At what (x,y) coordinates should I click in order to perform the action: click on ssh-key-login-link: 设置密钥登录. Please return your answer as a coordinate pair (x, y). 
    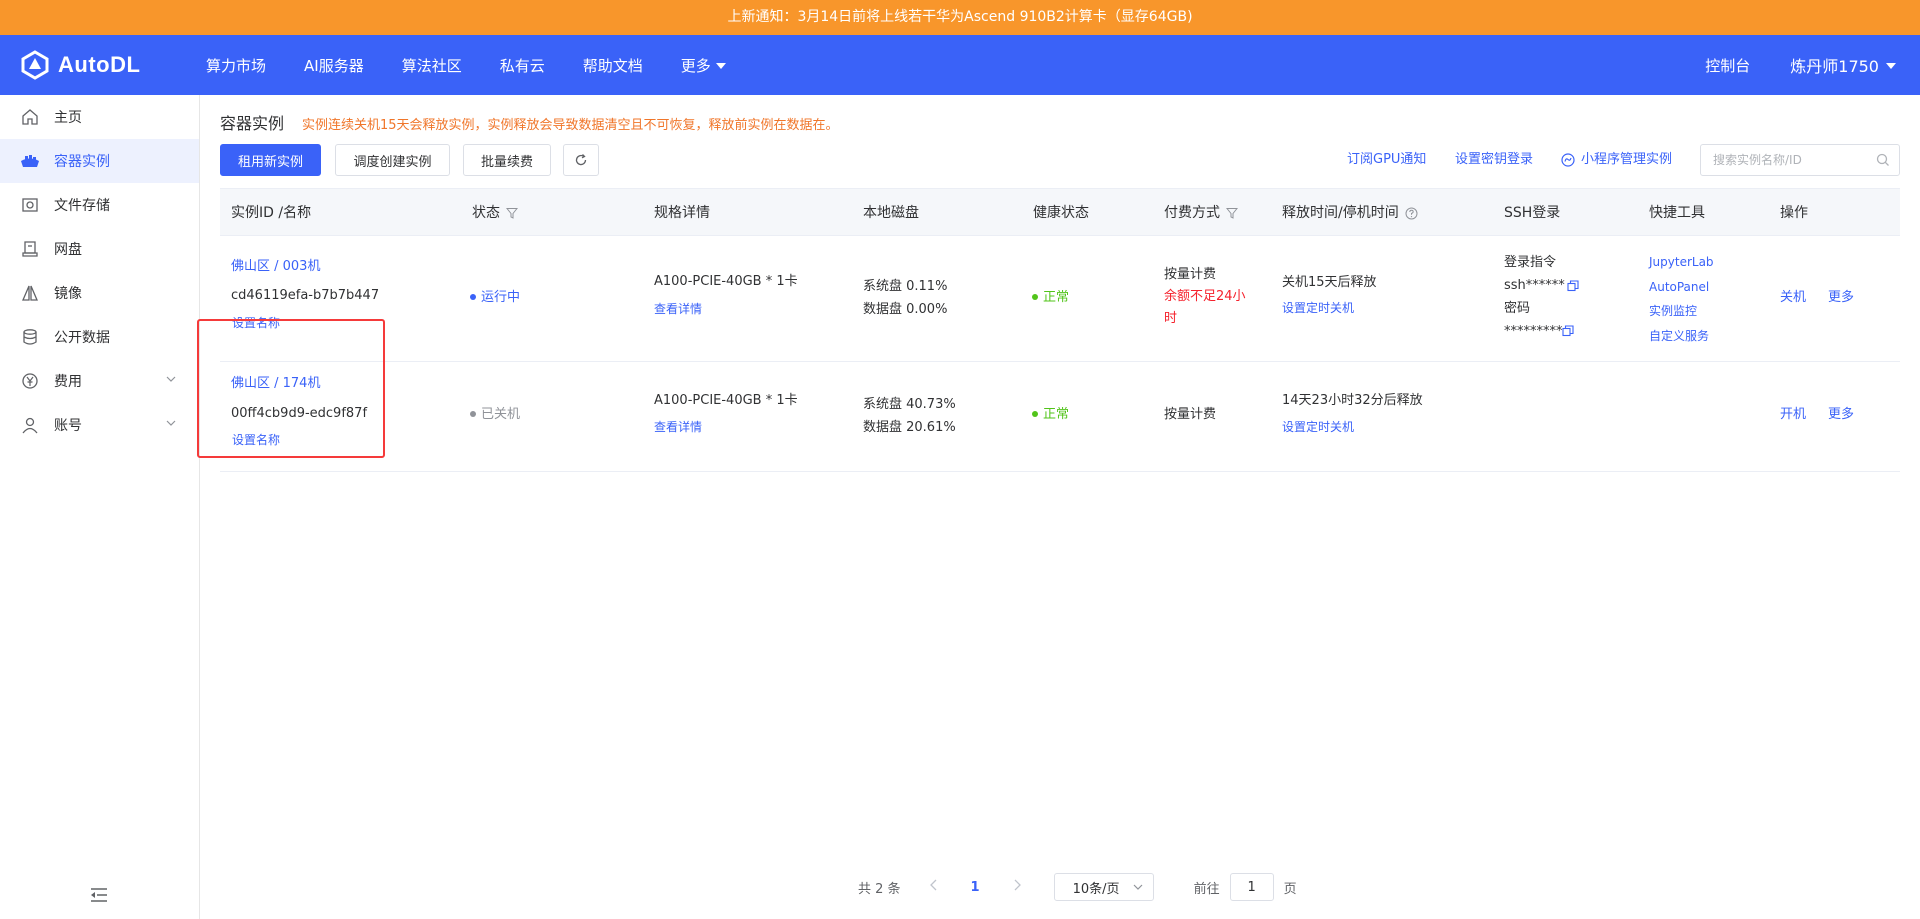
    Looking at the image, I should click on (1494, 160).